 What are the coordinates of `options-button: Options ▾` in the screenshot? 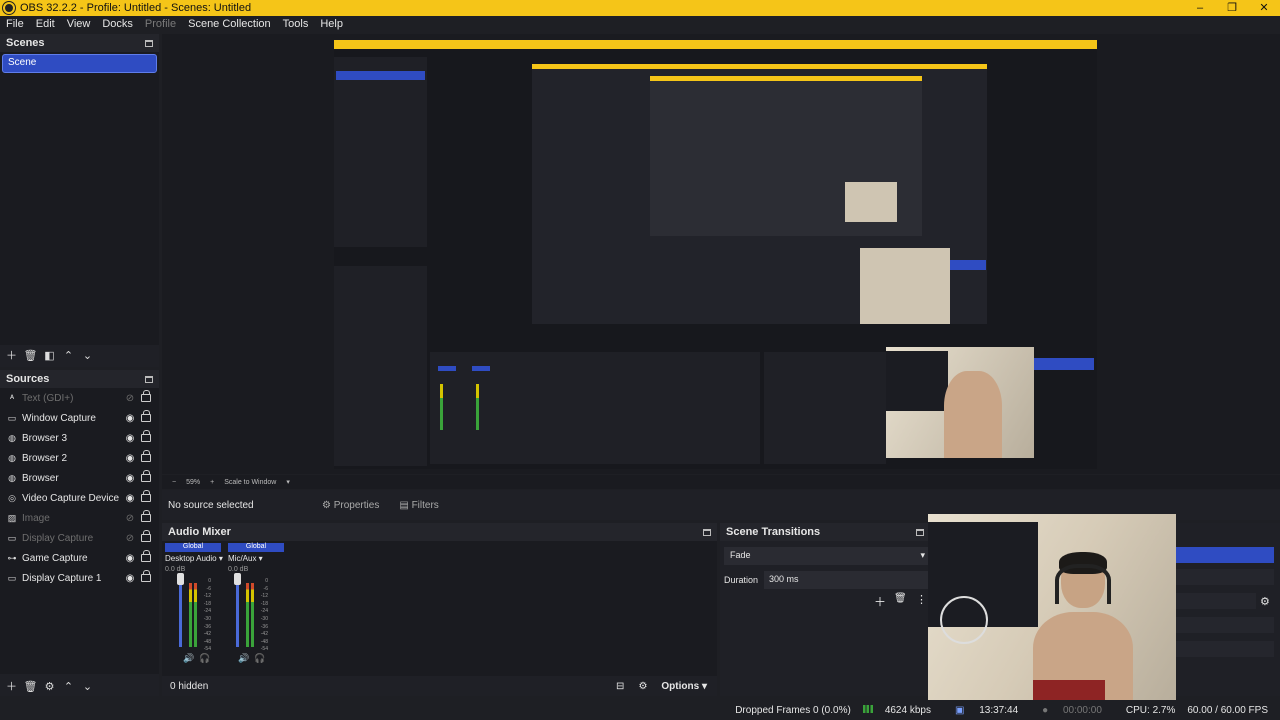 It's located at (684, 686).